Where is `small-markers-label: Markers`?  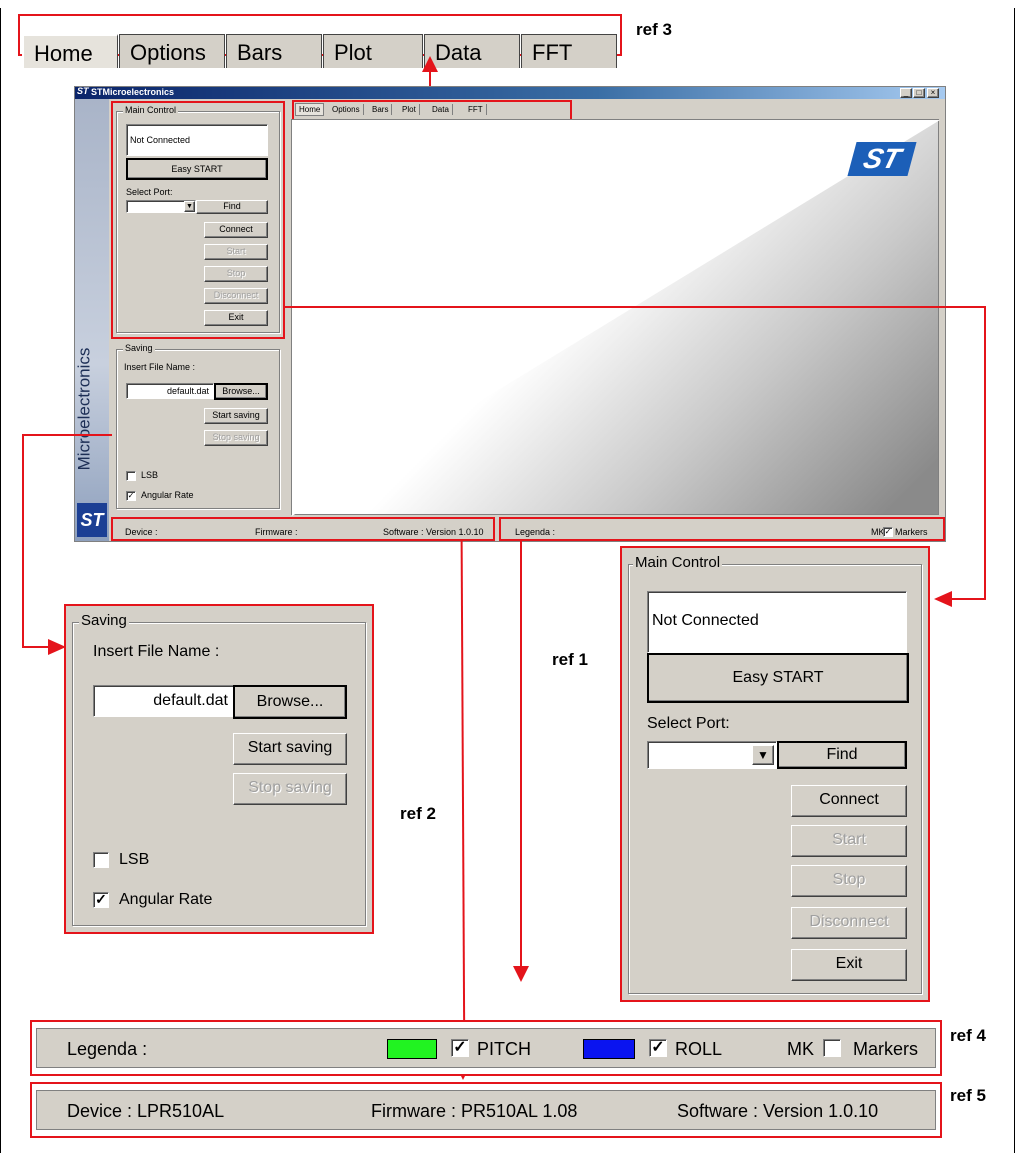 small-markers-label: Markers is located at coordinates (911, 532).